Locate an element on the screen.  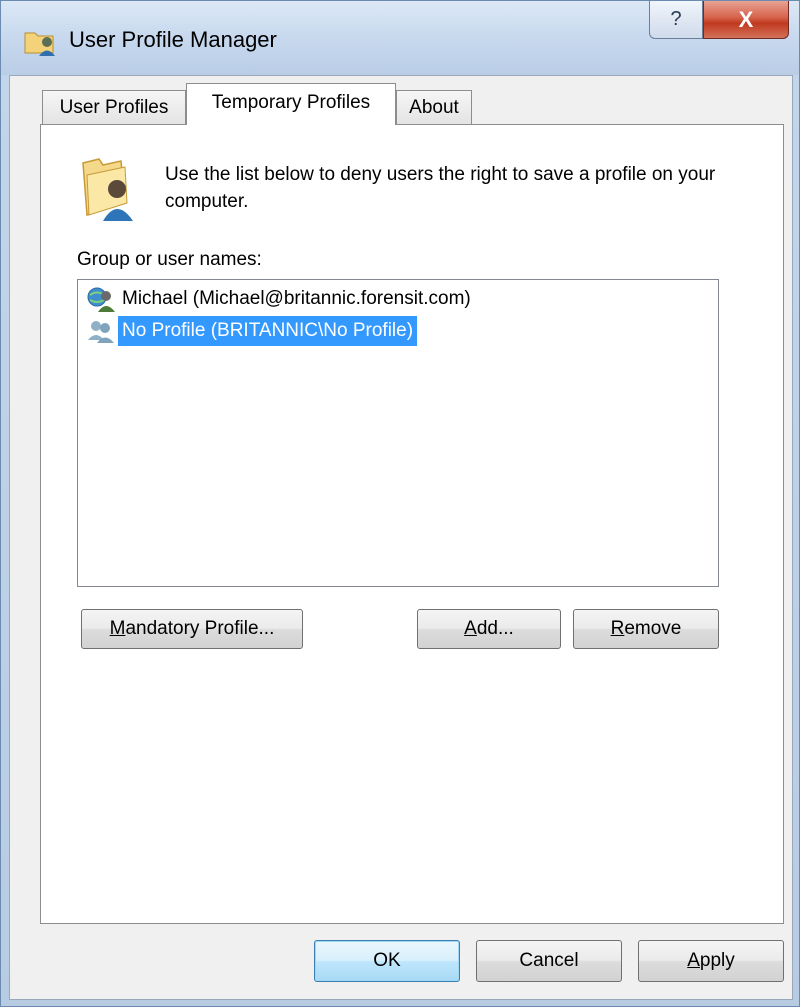
window-title: User Profile Manager is located at coordinates (173, 39).